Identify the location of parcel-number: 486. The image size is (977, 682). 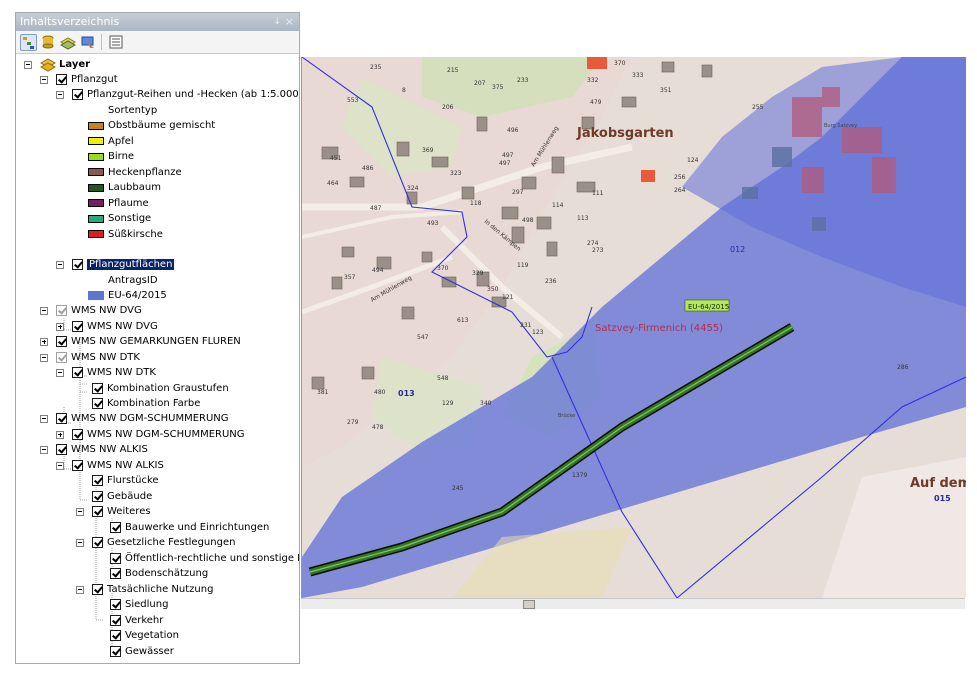
(368, 168).